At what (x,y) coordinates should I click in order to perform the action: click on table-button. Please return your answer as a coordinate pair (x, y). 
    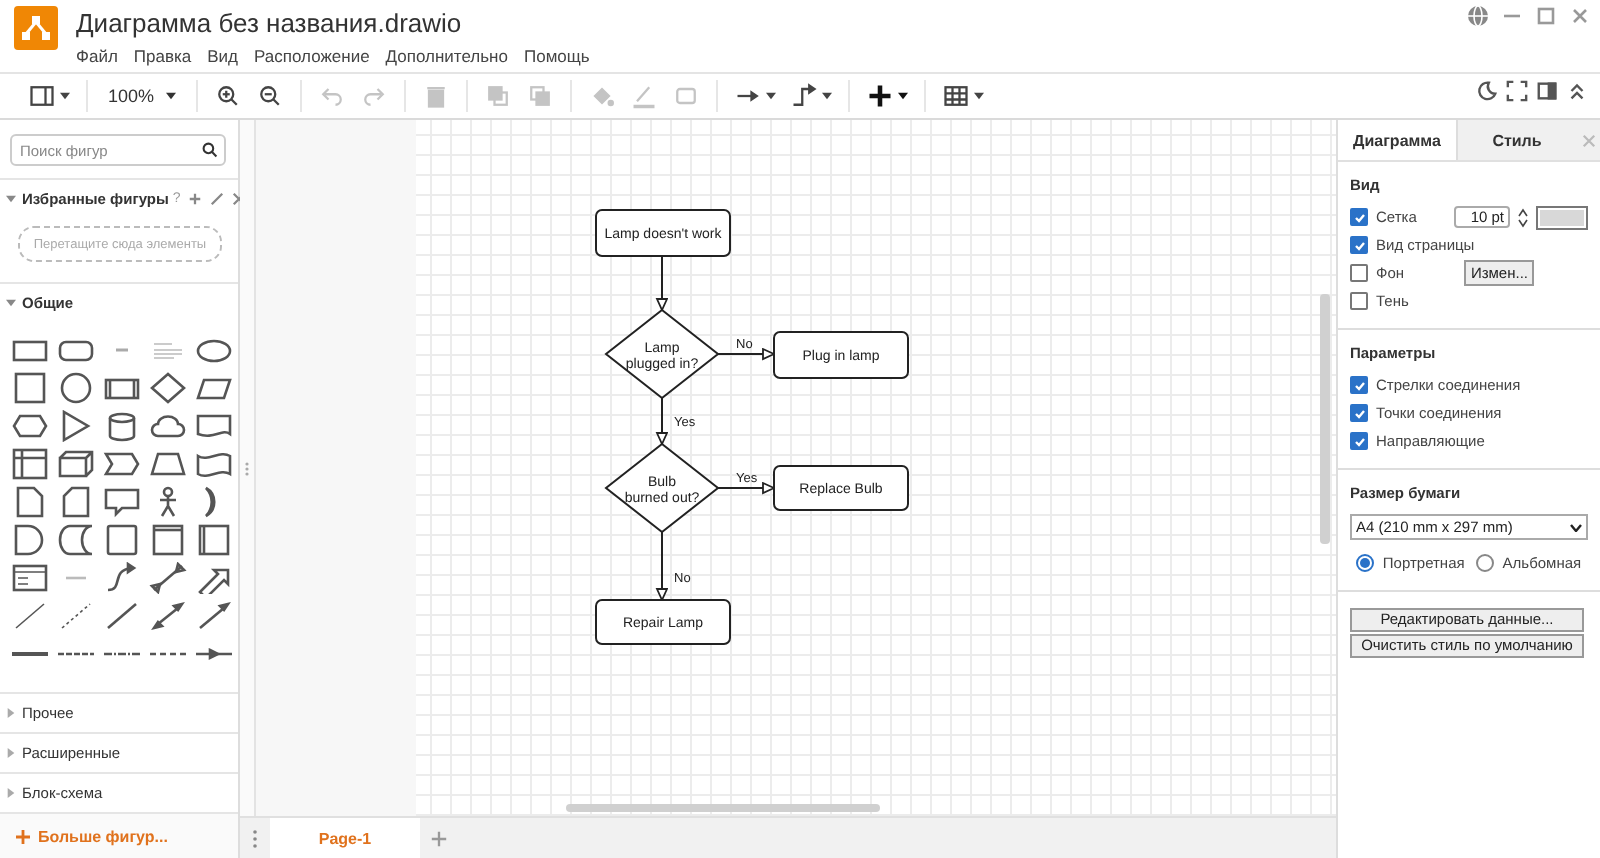
    Looking at the image, I should click on (963, 96).